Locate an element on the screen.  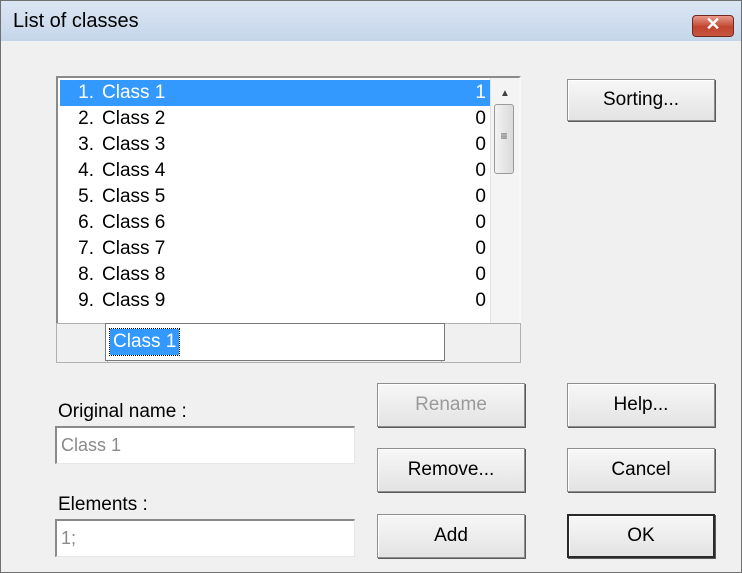
list-item: 5. Class 5 0 is located at coordinates (276, 197).